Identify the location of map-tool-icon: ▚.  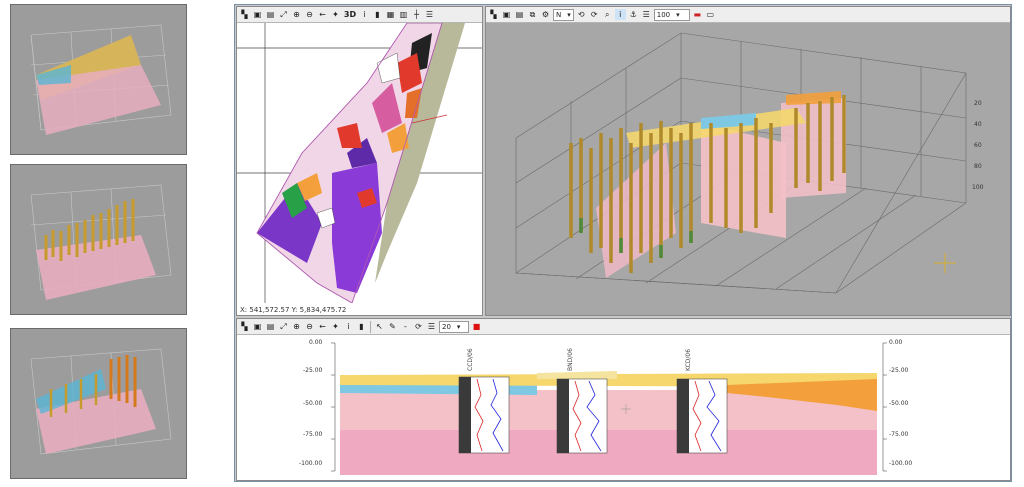
(244, 14).